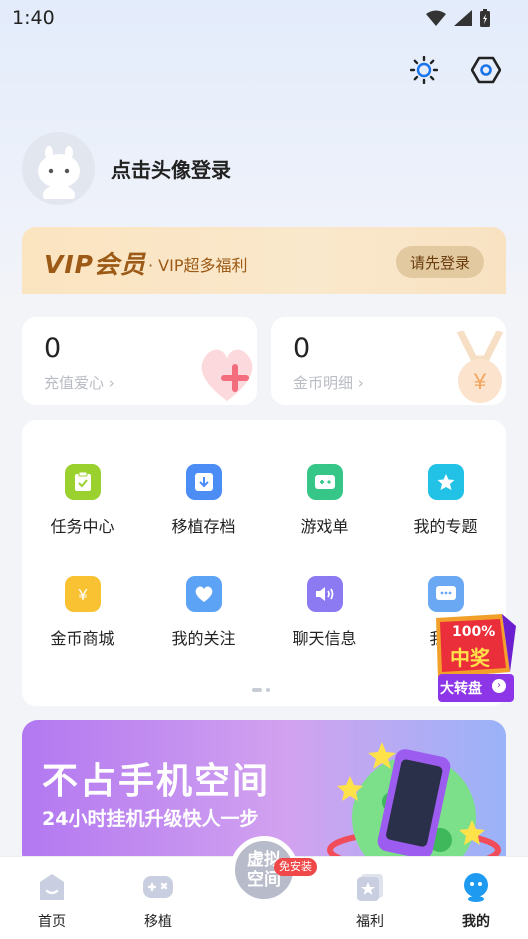 The width and height of the screenshot is (528, 939). Describe the element at coordinates (203, 638) in the screenshot. I see `grid-item-label: 我的关注` at that location.